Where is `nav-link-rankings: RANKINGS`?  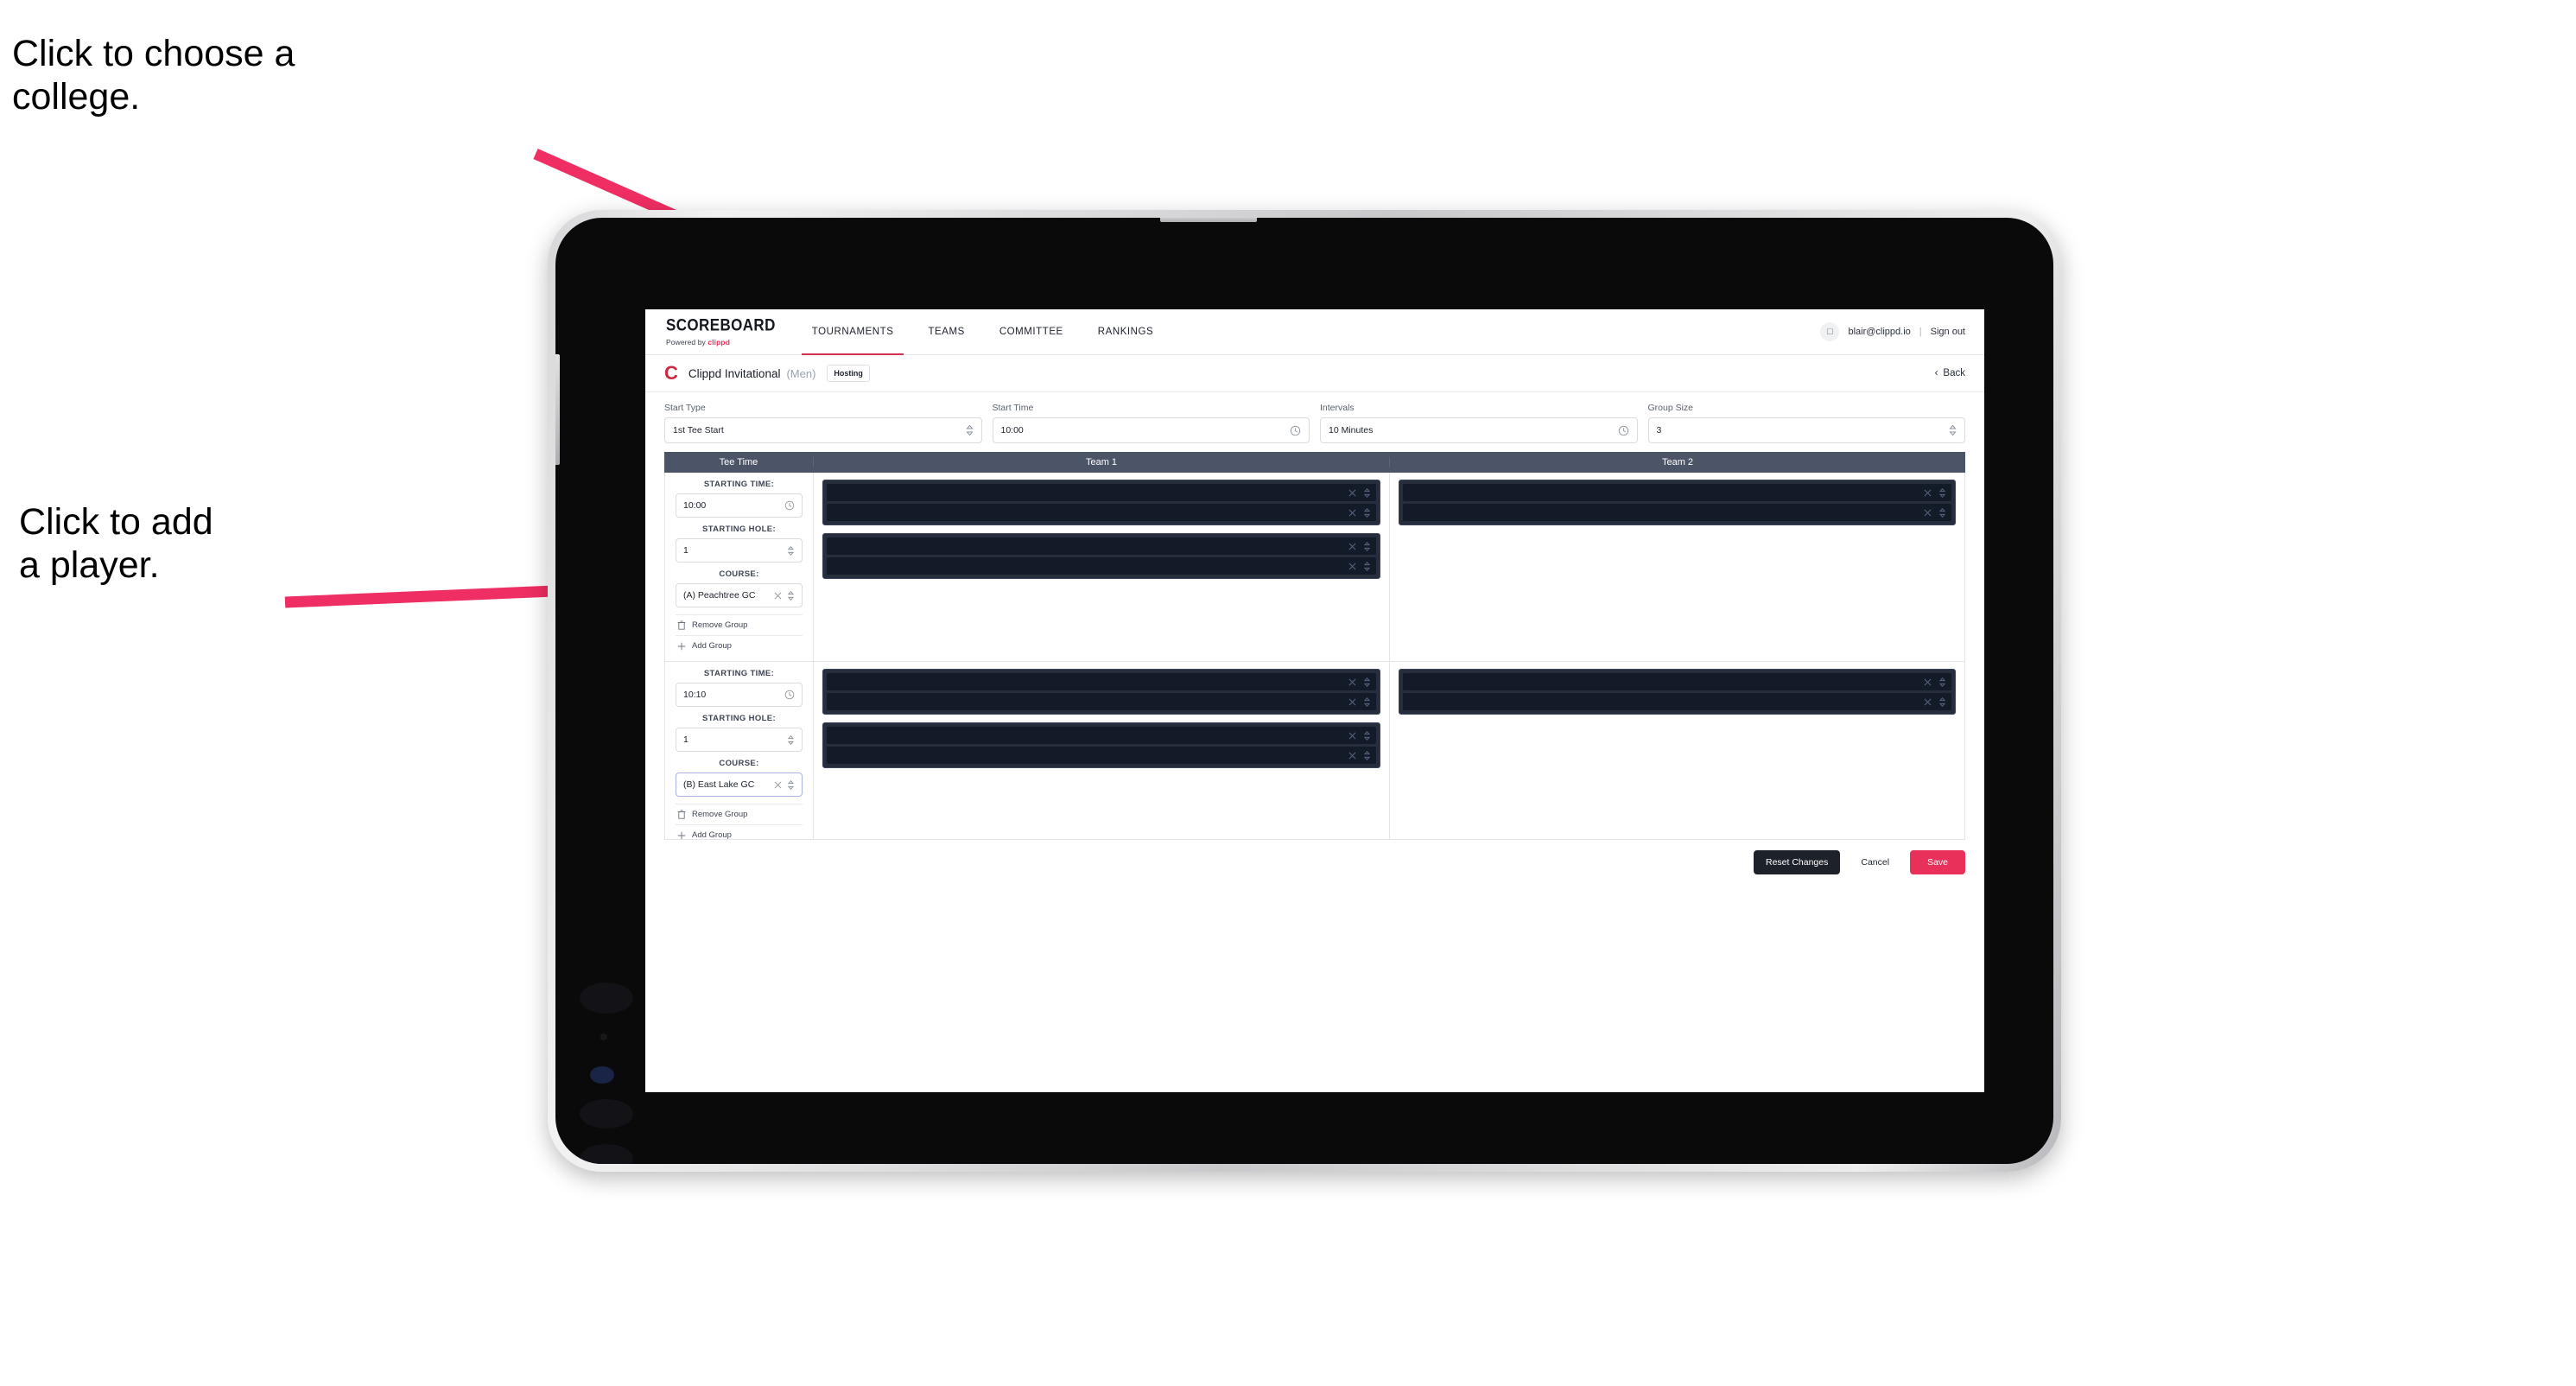 nav-link-rankings: RANKINGS is located at coordinates (1126, 331).